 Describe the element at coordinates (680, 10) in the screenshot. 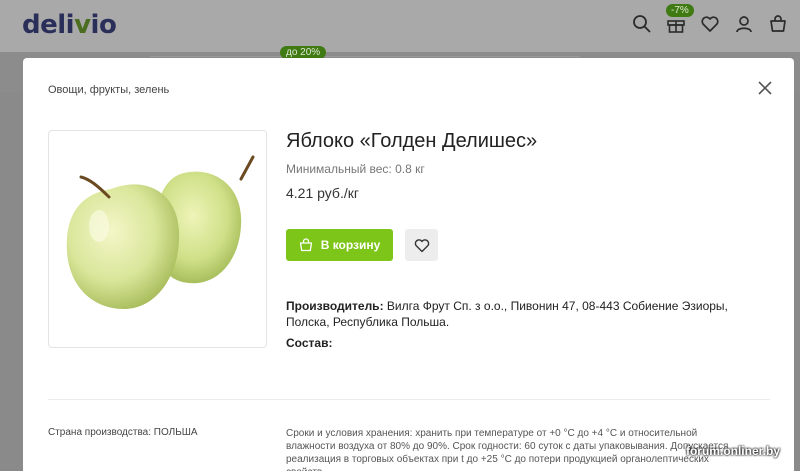

I see `discount-badge: -7%` at that location.